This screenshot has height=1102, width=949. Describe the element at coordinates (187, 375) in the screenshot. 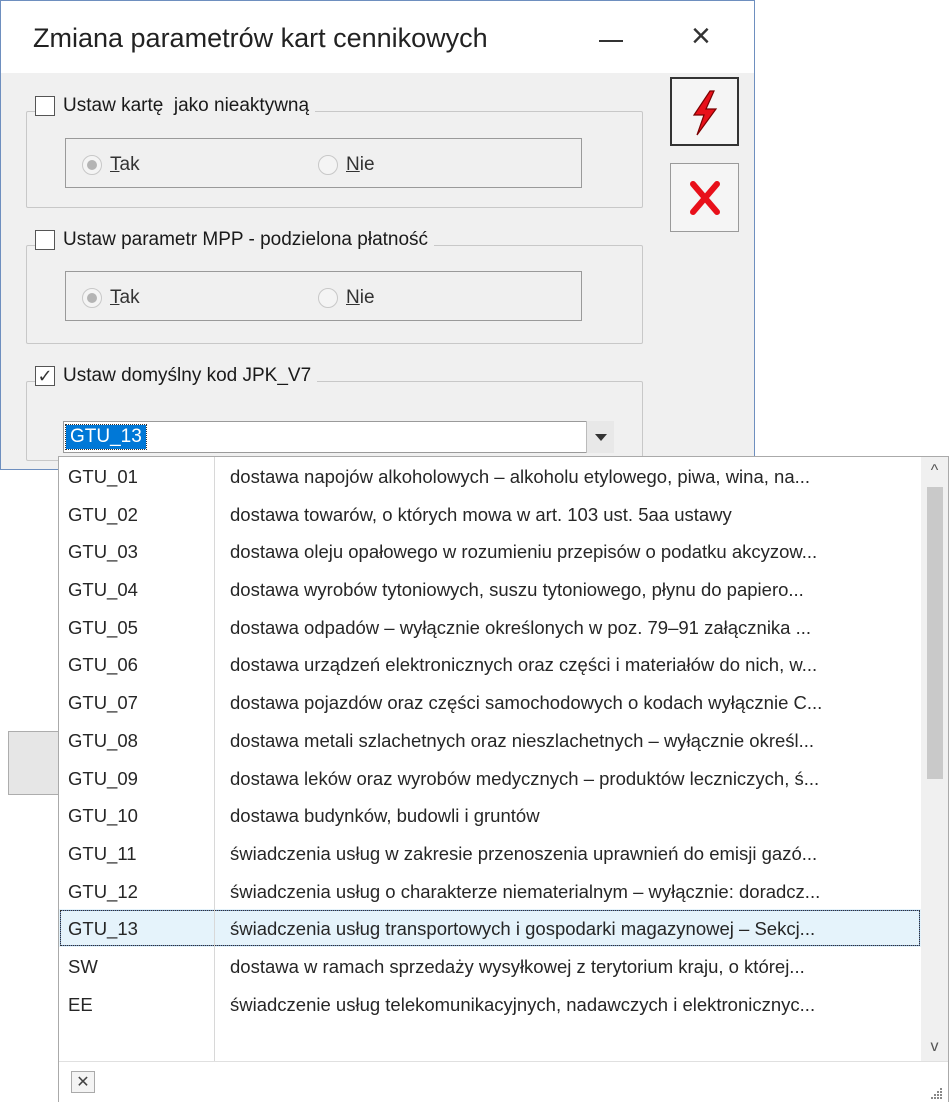

I see `jpk-label: Ustaw domyślny kod JPK_V7` at that location.